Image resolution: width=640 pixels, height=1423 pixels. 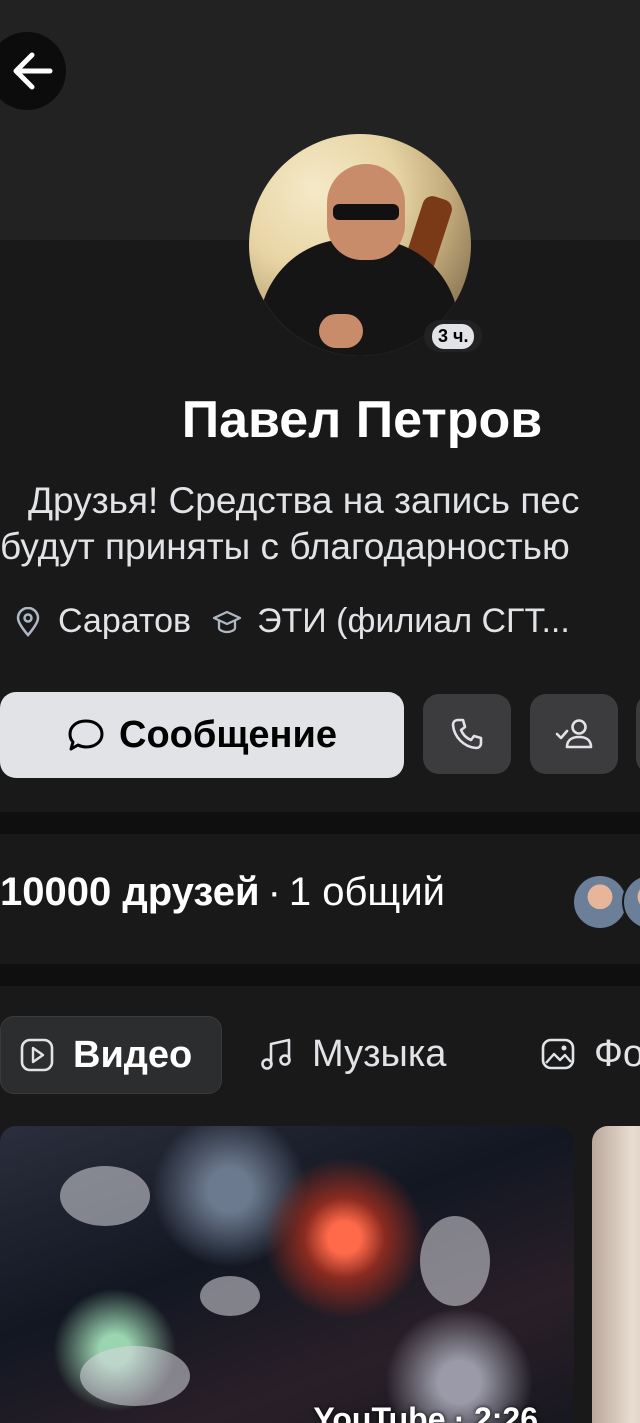 What do you see at coordinates (37, 1055) in the screenshot?
I see `video-icon` at bounding box center [37, 1055].